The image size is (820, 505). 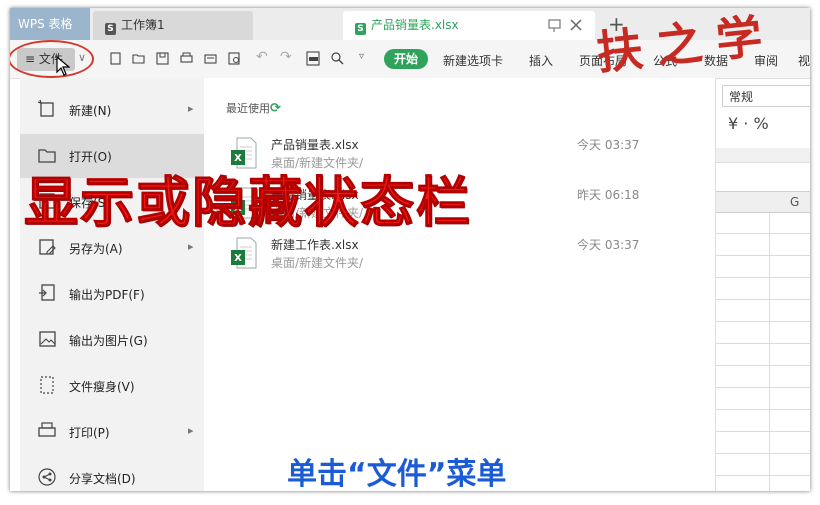 I want to click on menu-item-export-image: 输出为图片(G), so click(x=112, y=340).